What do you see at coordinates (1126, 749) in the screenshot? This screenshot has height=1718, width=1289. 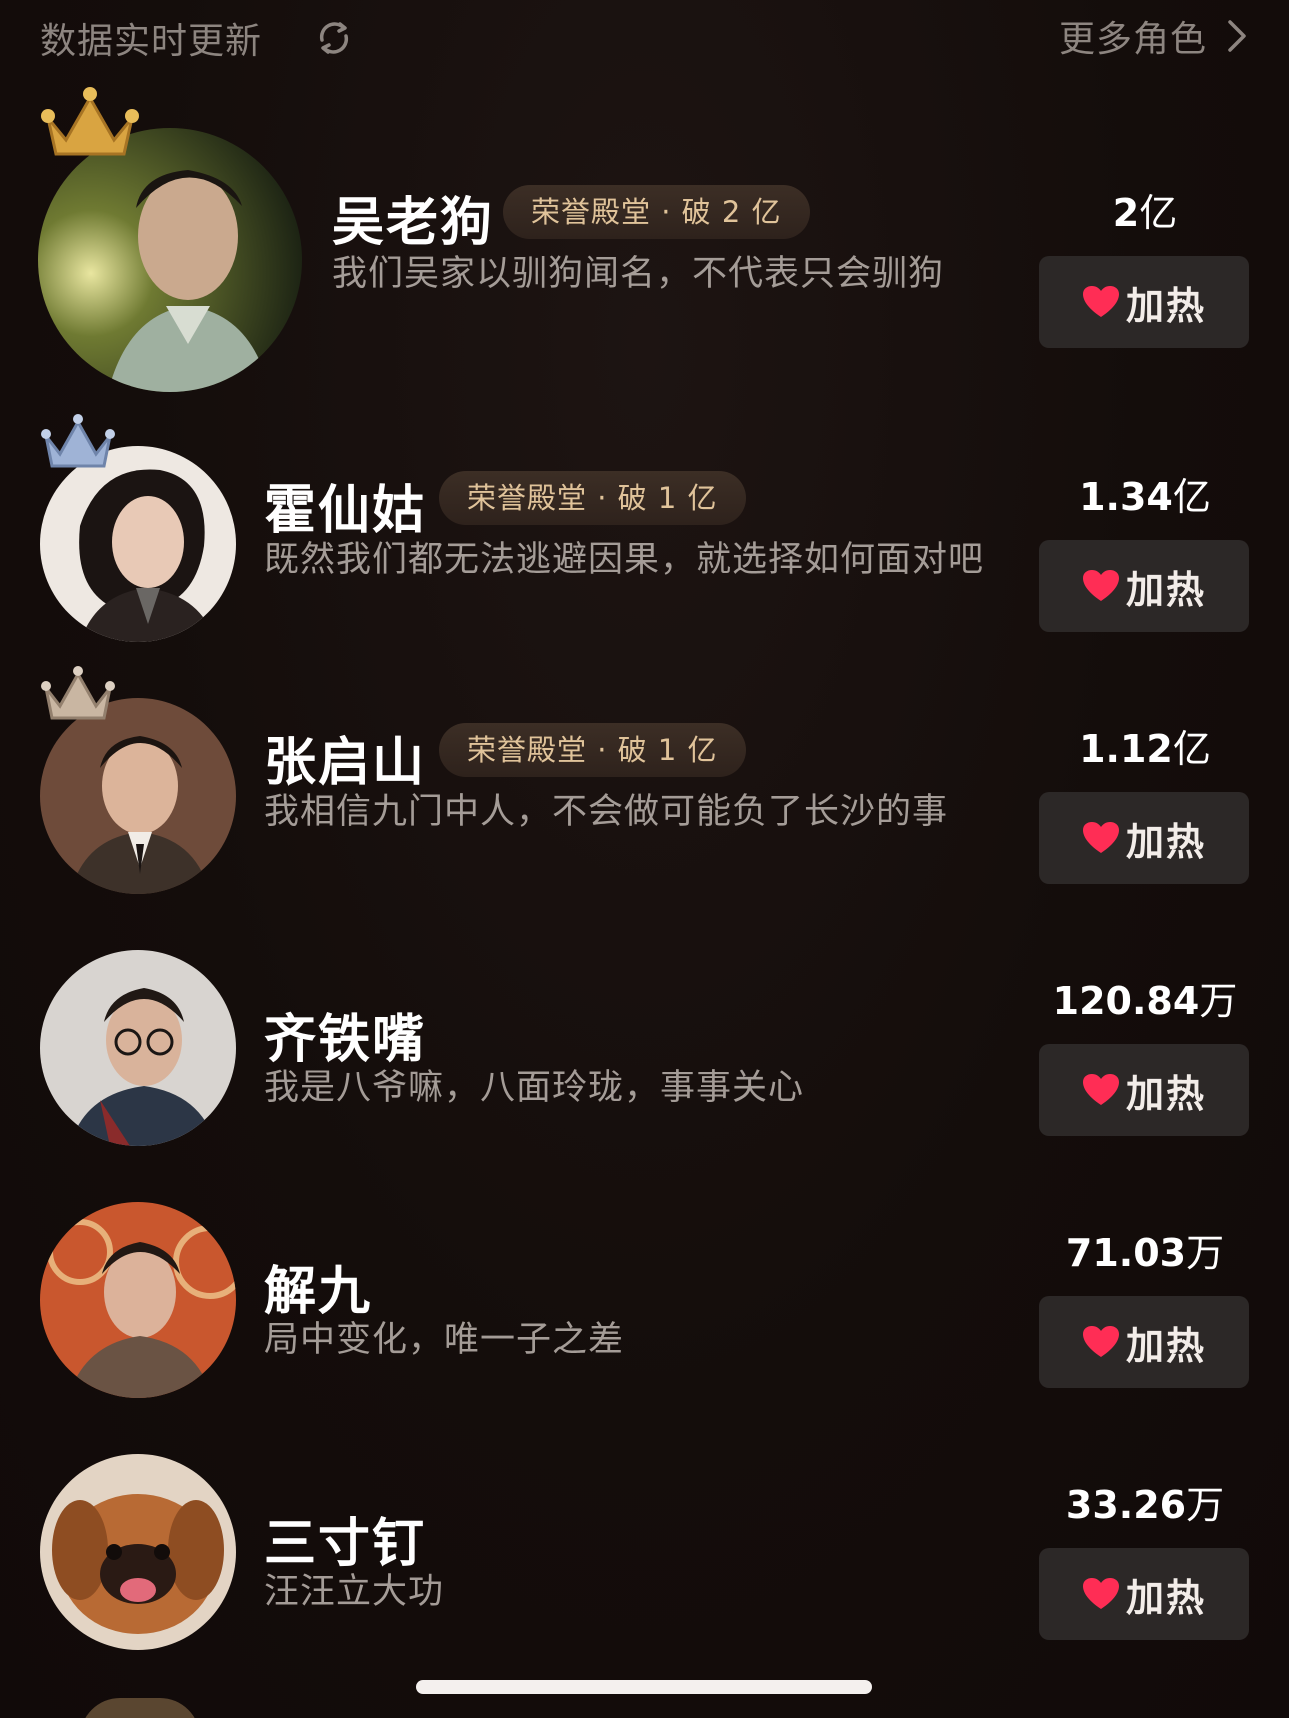 I see `heat-count-value: 1.12` at bounding box center [1126, 749].